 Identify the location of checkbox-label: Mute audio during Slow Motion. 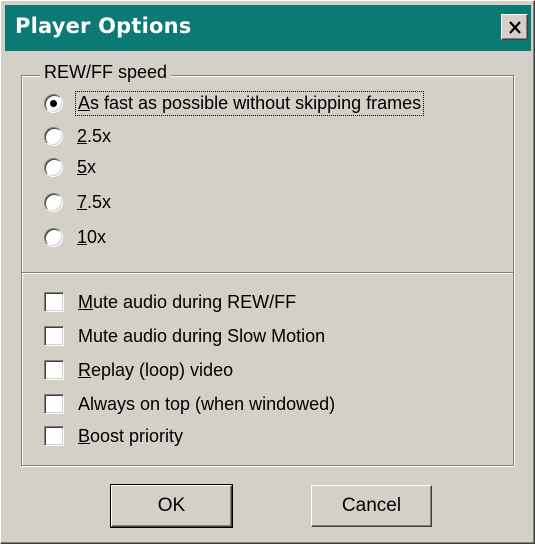
(202, 335).